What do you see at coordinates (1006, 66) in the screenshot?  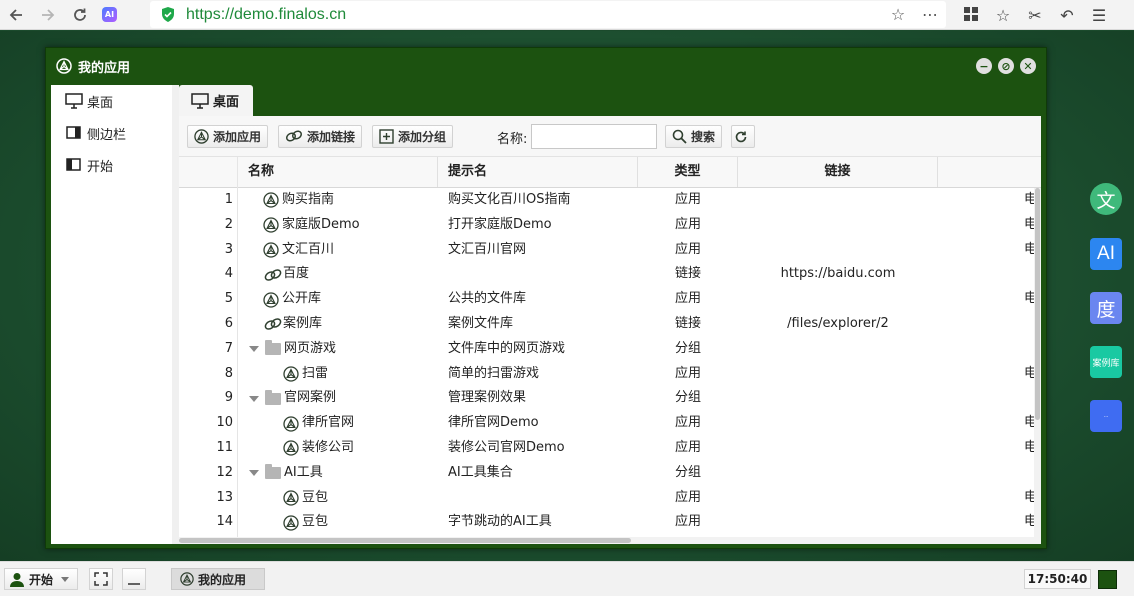 I see `maximize-icon: ⊘` at bounding box center [1006, 66].